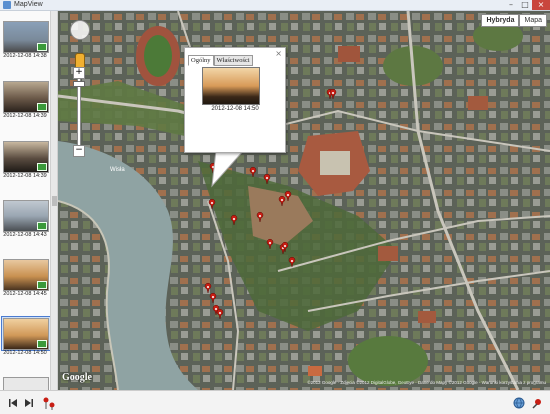  What do you see at coordinates (235, 109) in the screenshot?
I see `photo-date: 2012-12-08 14:50` at bounding box center [235, 109].